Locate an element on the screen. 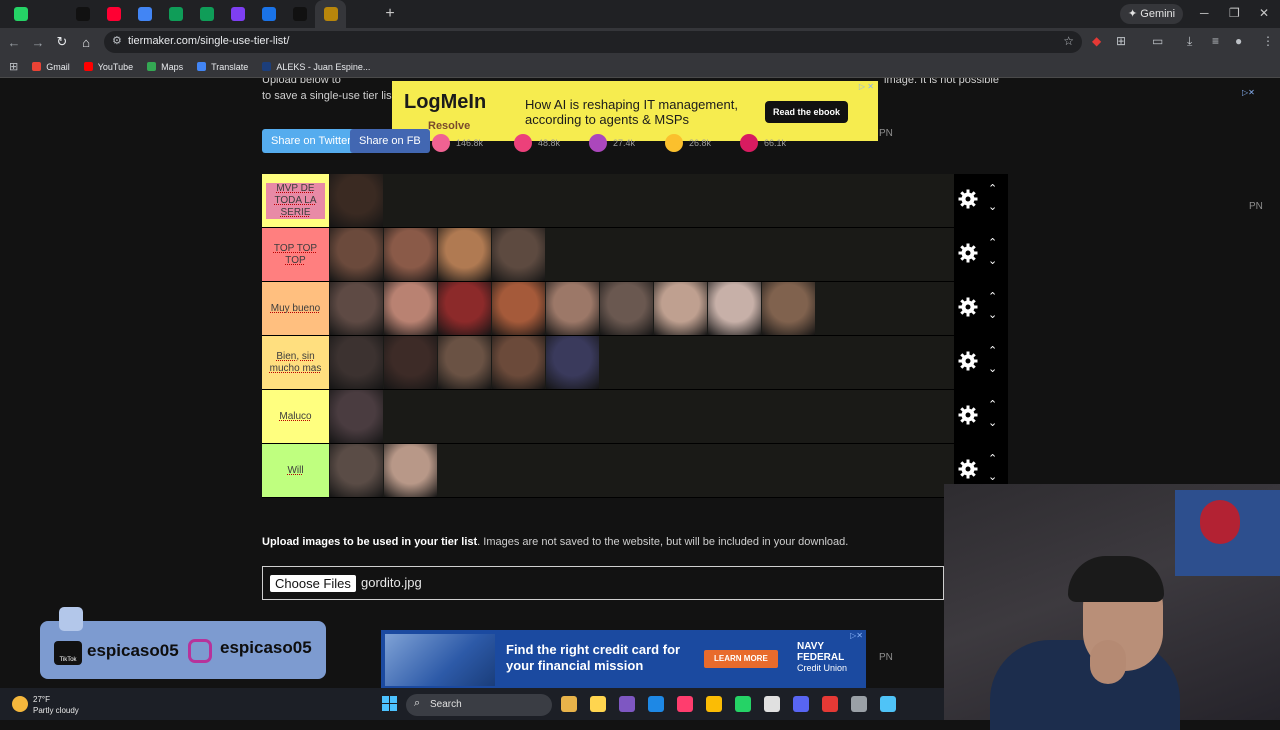 The width and height of the screenshot is (1280, 730). apps-grid-icon: ⊞ is located at coordinates (13, 66).